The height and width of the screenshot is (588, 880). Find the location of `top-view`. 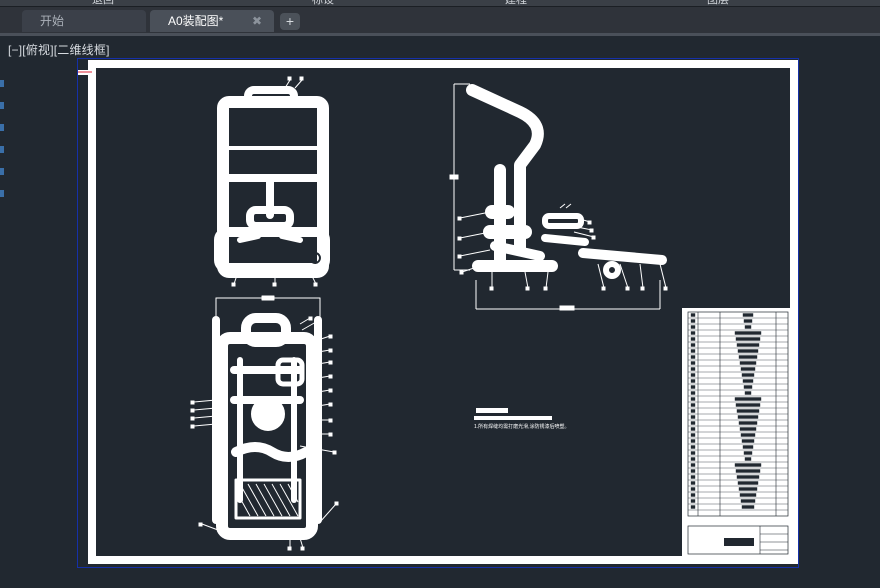

top-view is located at coordinates (267, 417).